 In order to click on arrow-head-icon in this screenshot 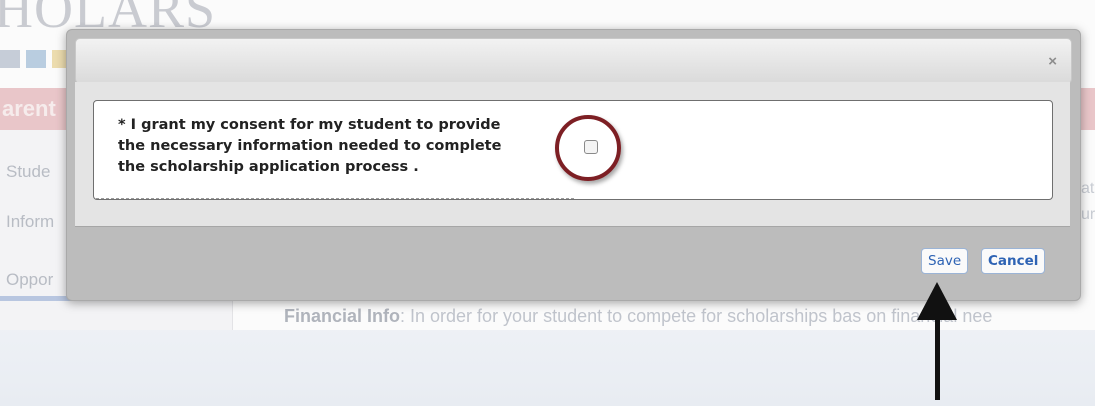, I will do `click(937, 301)`.